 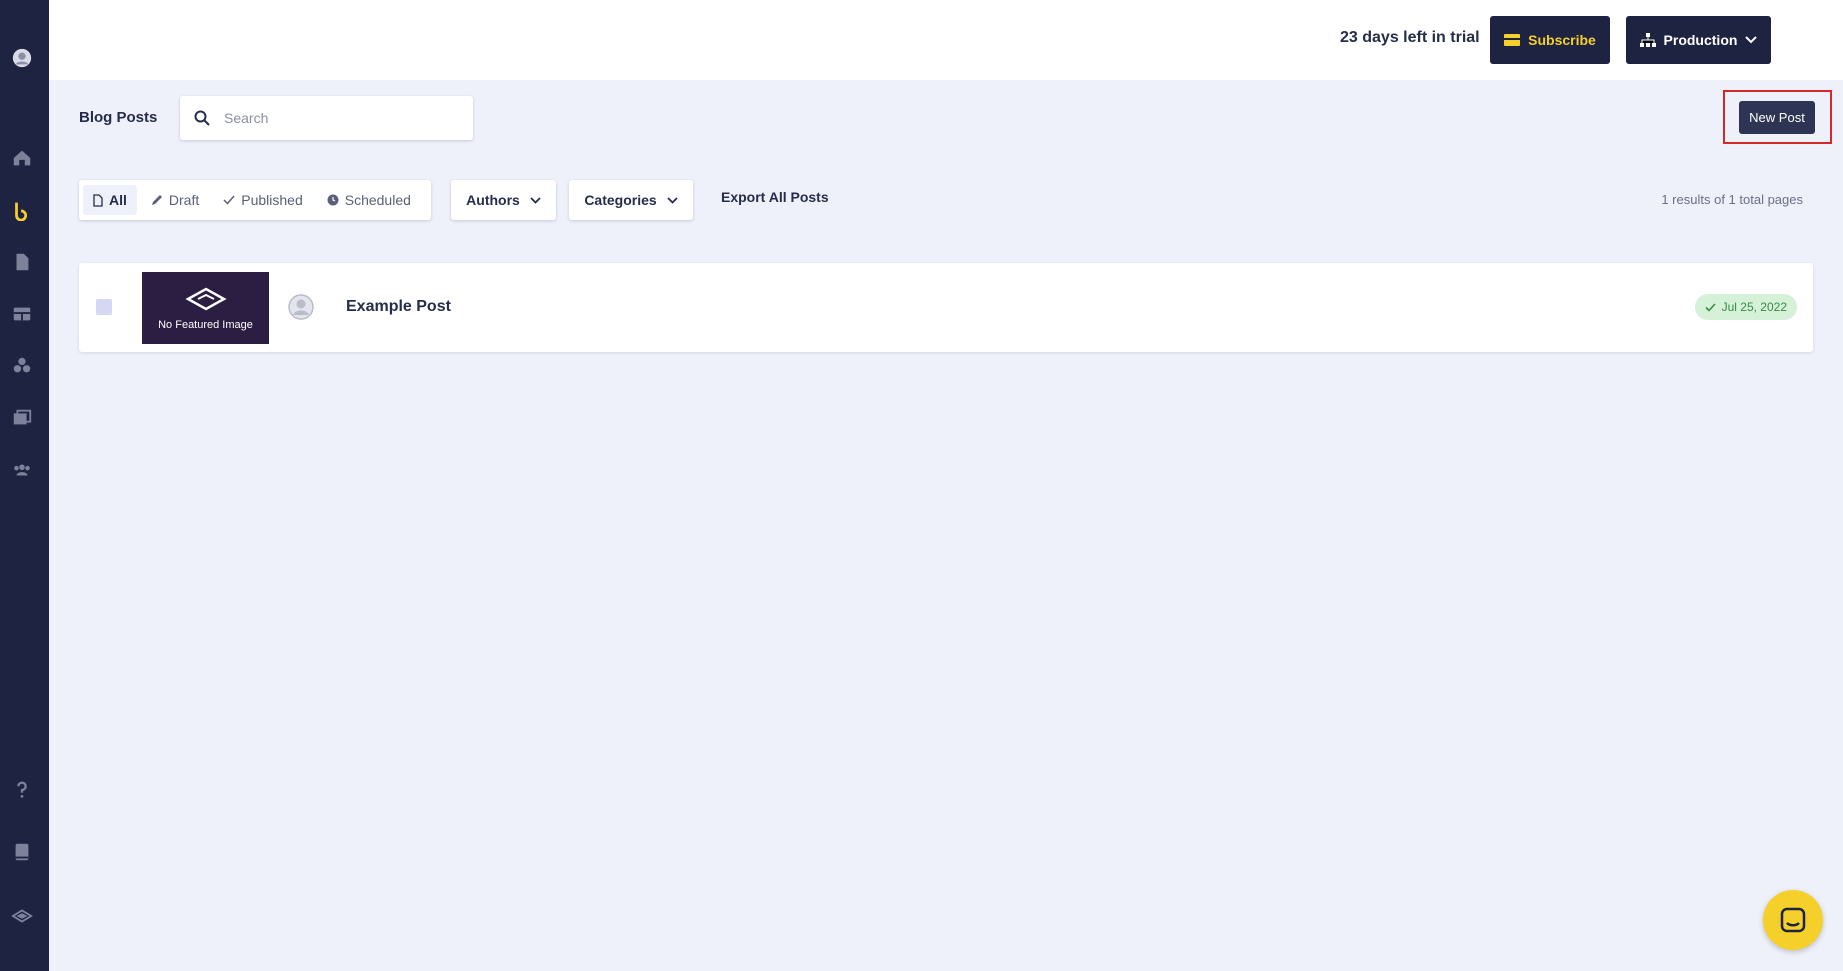 What do you see at coordinates (22, 158) in the screenshot?
I see `home-icon` at bounding box center [22, 158].